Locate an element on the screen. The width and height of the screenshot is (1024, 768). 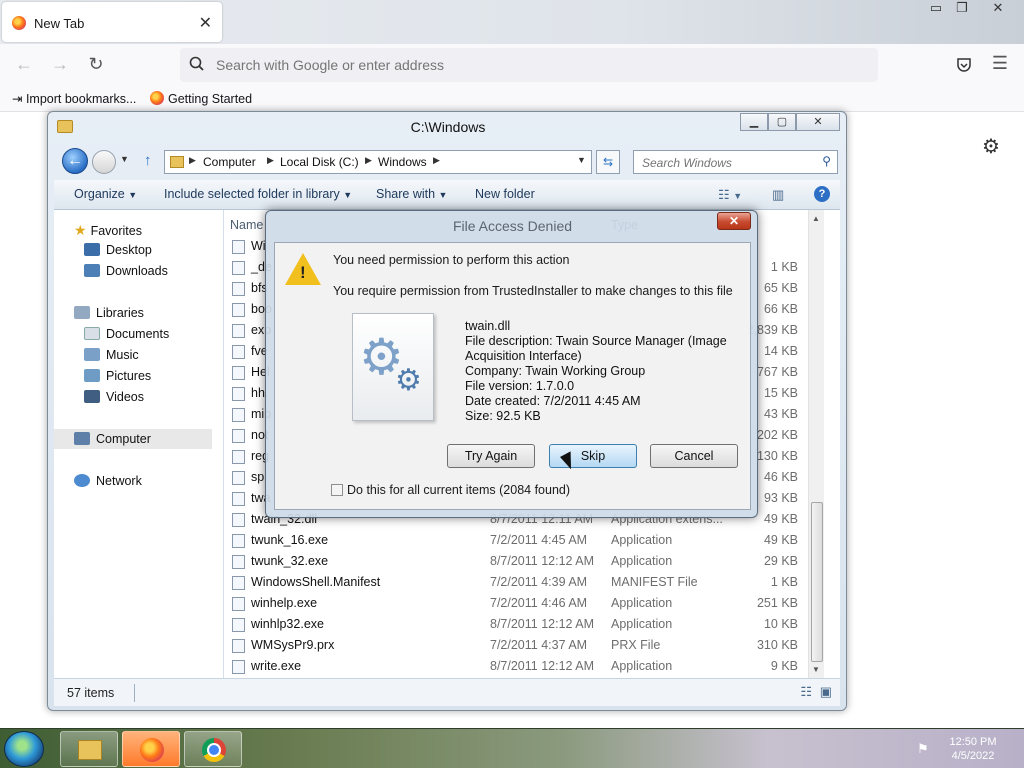
file-size-cell: 66 KB is located at coordinates (780, 309).